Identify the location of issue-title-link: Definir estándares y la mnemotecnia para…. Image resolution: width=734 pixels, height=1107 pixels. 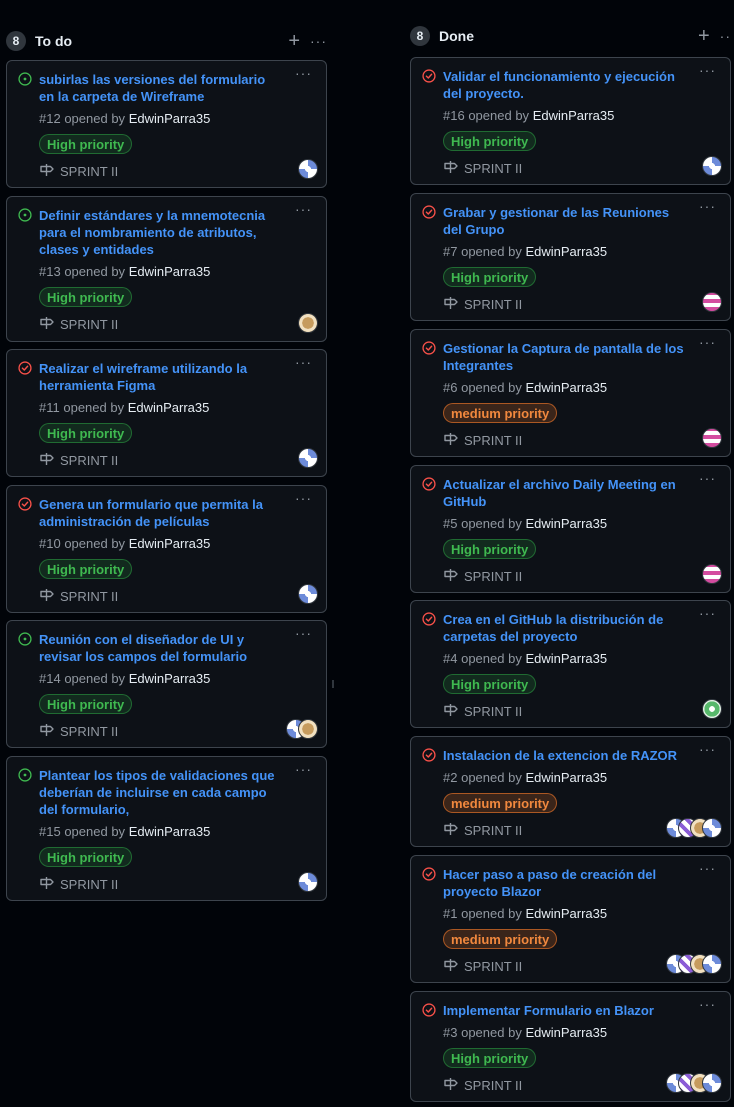
(176, 232).